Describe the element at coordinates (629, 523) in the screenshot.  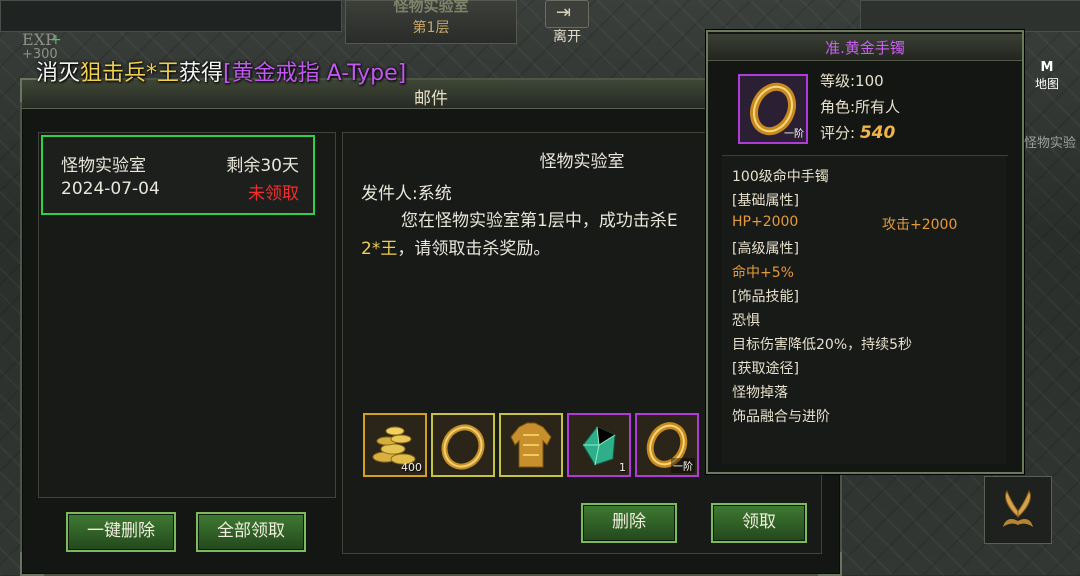
I see `delete-button: 删除` at that location.